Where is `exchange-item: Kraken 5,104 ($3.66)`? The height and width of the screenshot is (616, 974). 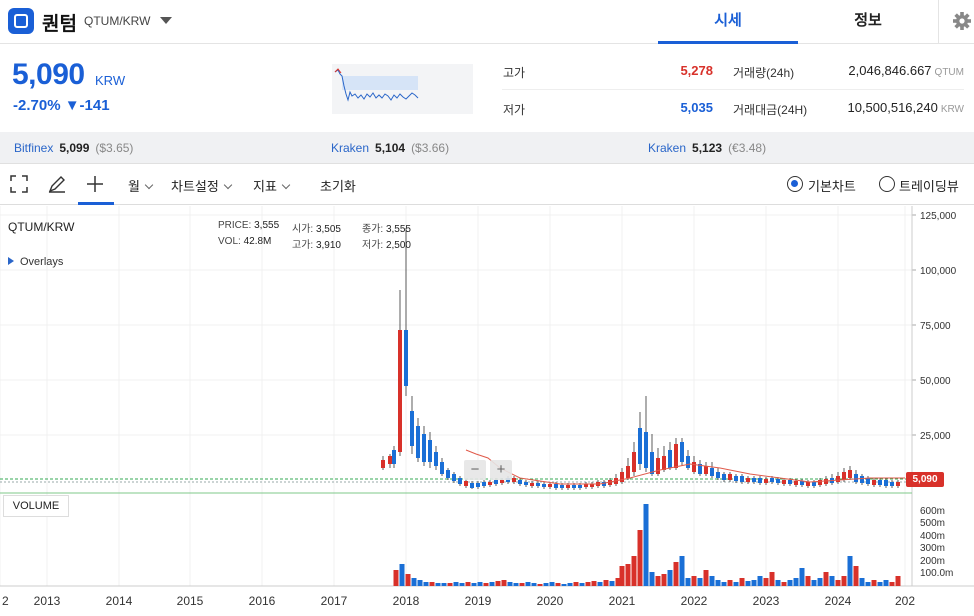 exchange-item: Kraken 5,104 ($3.66) is located at coordinates (390, 148).